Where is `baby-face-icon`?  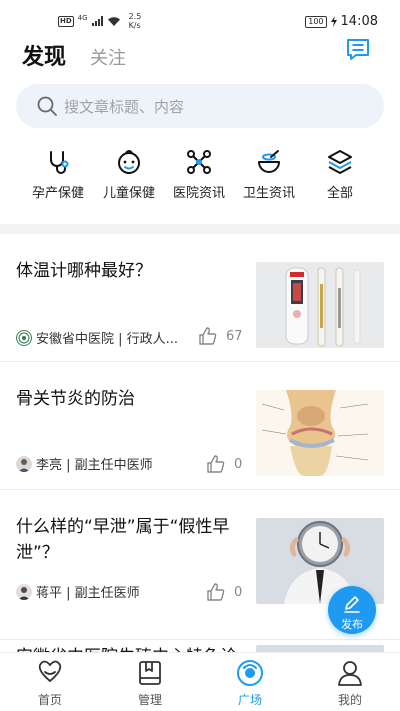
baby-face-icon is located at coordinates (129, 162).